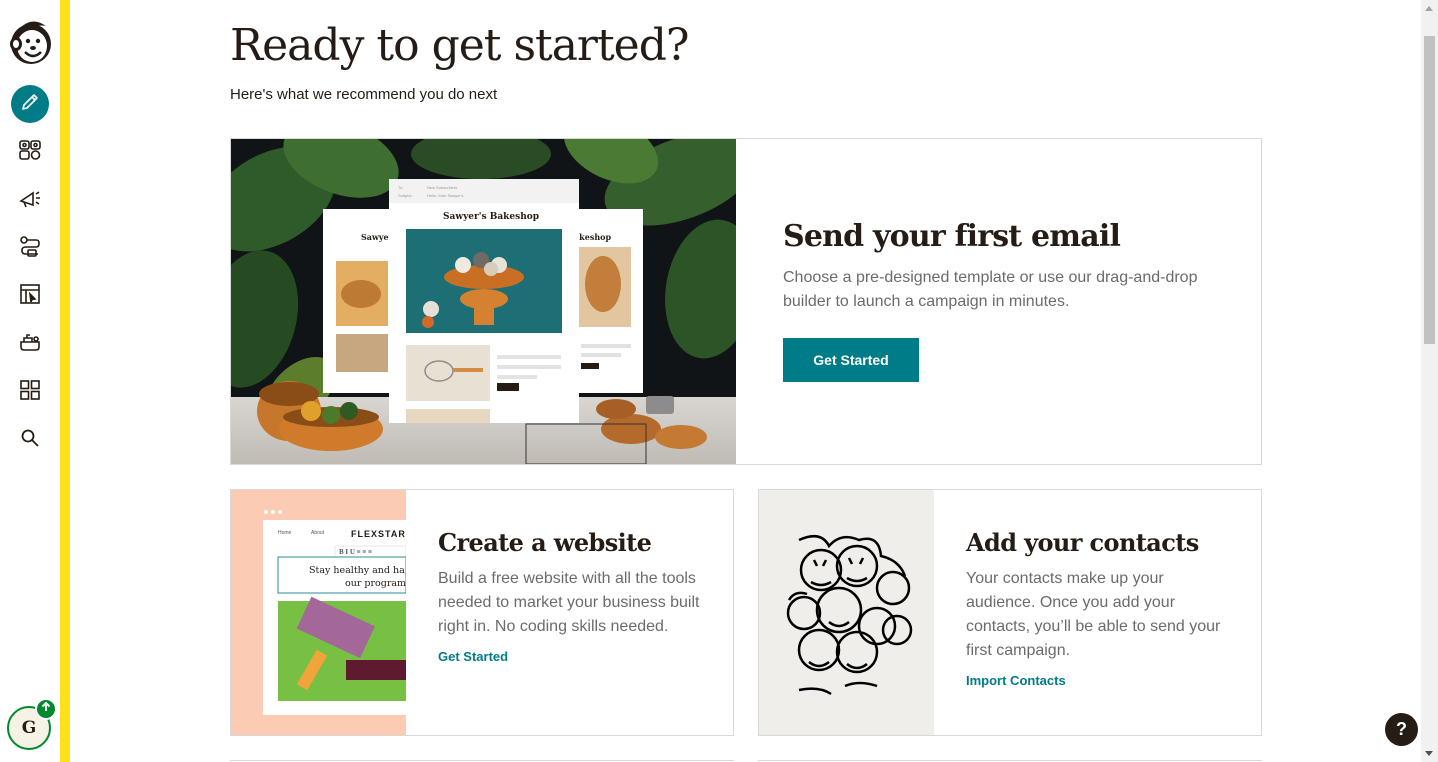 The height and width of the screenshot is (762, 1438). I want to click on integrations-grid-icon, so click(30, 392).